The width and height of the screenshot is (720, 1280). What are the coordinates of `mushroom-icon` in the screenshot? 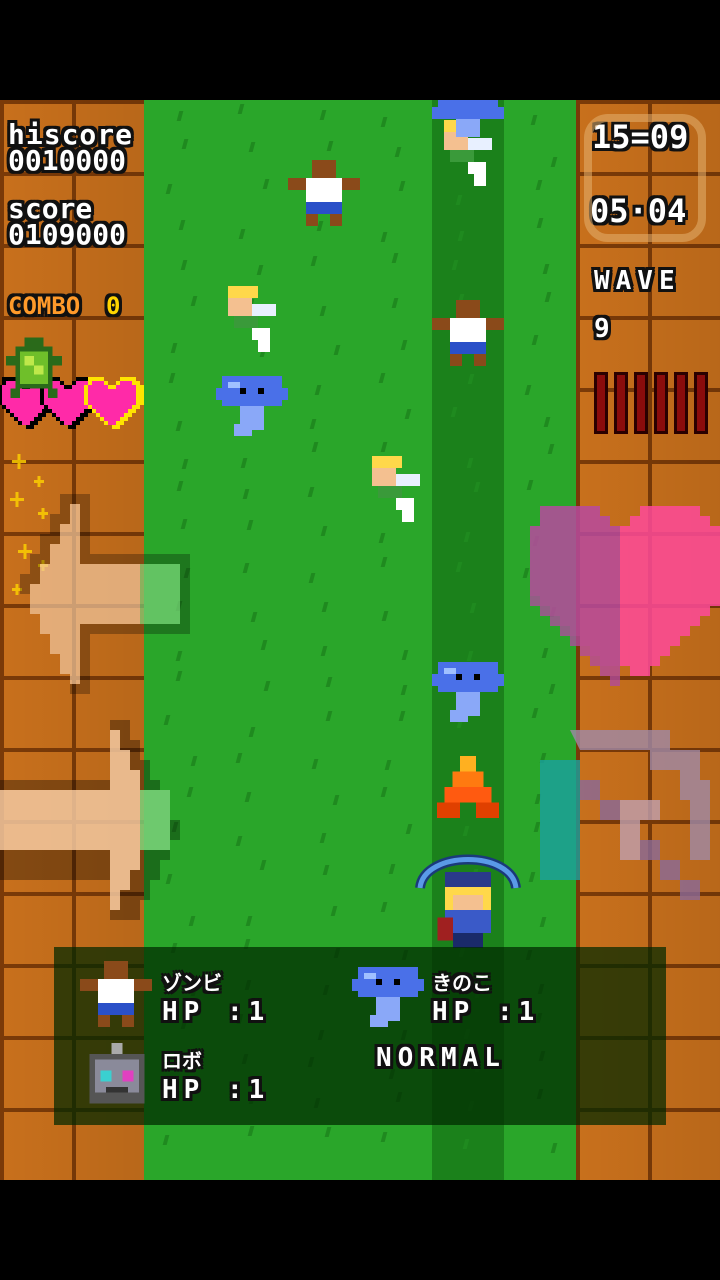 It's located at (388, 997).